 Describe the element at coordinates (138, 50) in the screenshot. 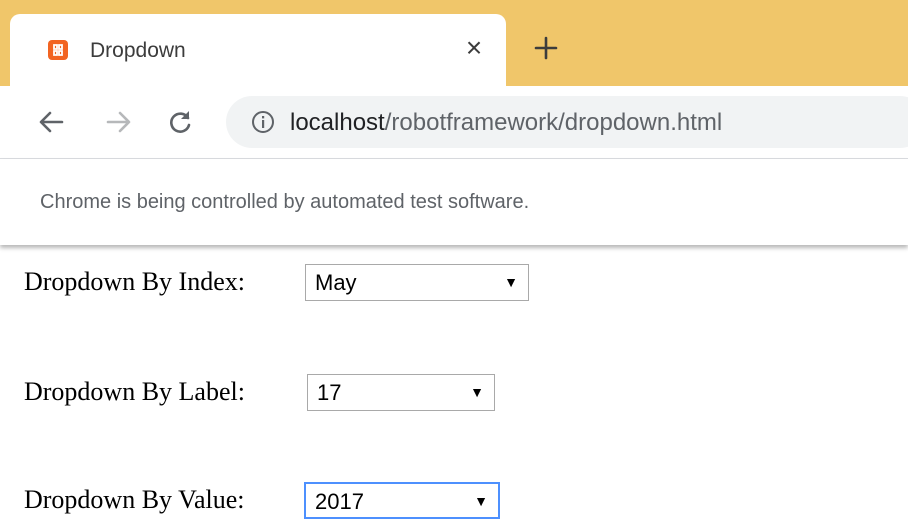

I see `tab-title: Dropdown` at that location.